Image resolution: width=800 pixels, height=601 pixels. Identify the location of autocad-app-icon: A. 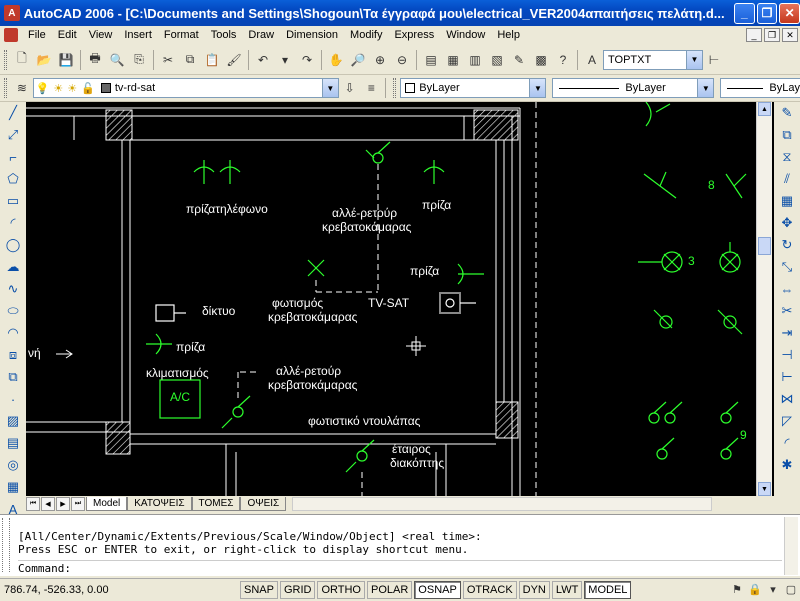
(12, 13).